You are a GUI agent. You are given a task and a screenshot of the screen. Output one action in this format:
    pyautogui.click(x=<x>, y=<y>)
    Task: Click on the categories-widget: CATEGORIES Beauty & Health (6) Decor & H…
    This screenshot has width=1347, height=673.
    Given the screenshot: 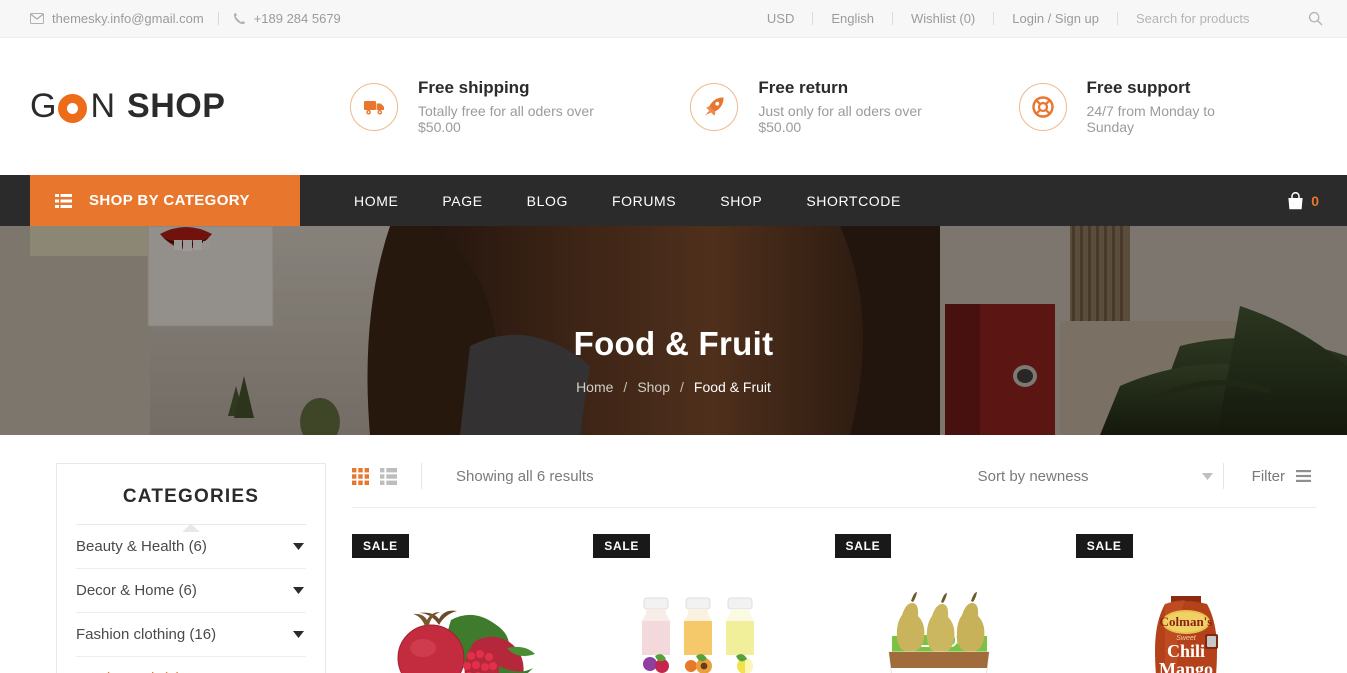 What is the action you would take?
    pyautogui.click(x=191, y=568)
    